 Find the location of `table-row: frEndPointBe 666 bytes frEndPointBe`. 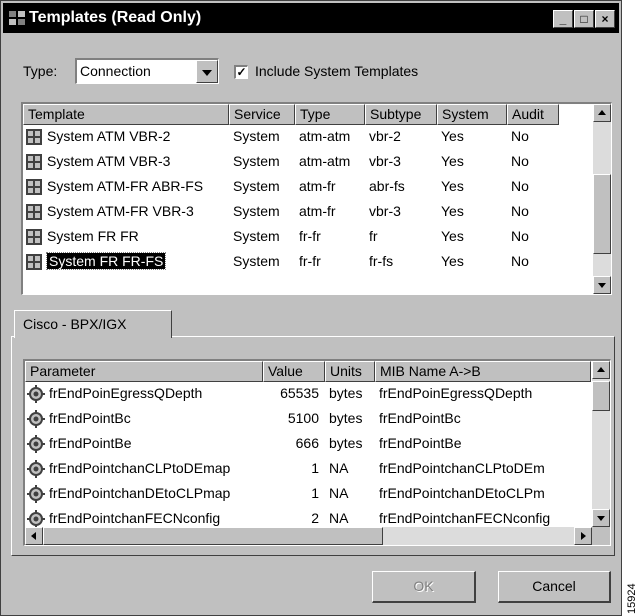

table-row: frEndPointBe 666 bytes frEndPointBe is located at coordinates (308, 444).